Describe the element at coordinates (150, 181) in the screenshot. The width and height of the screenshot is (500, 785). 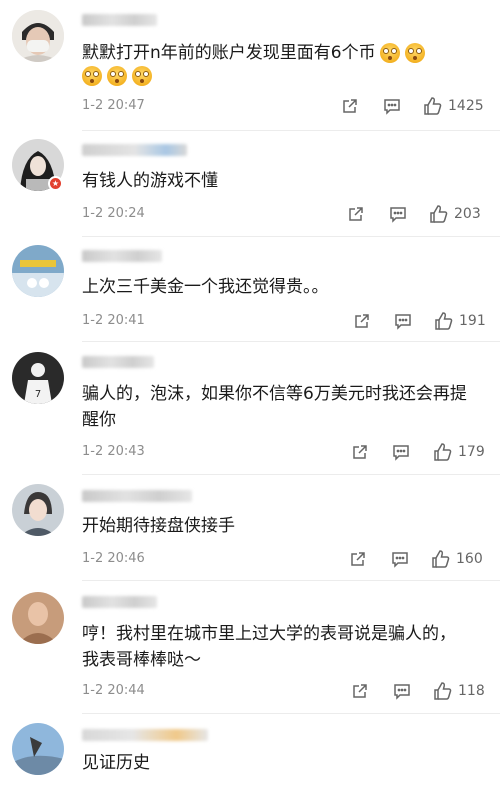
I see `comment-text: 有钱人的游戏不懂` at that location.